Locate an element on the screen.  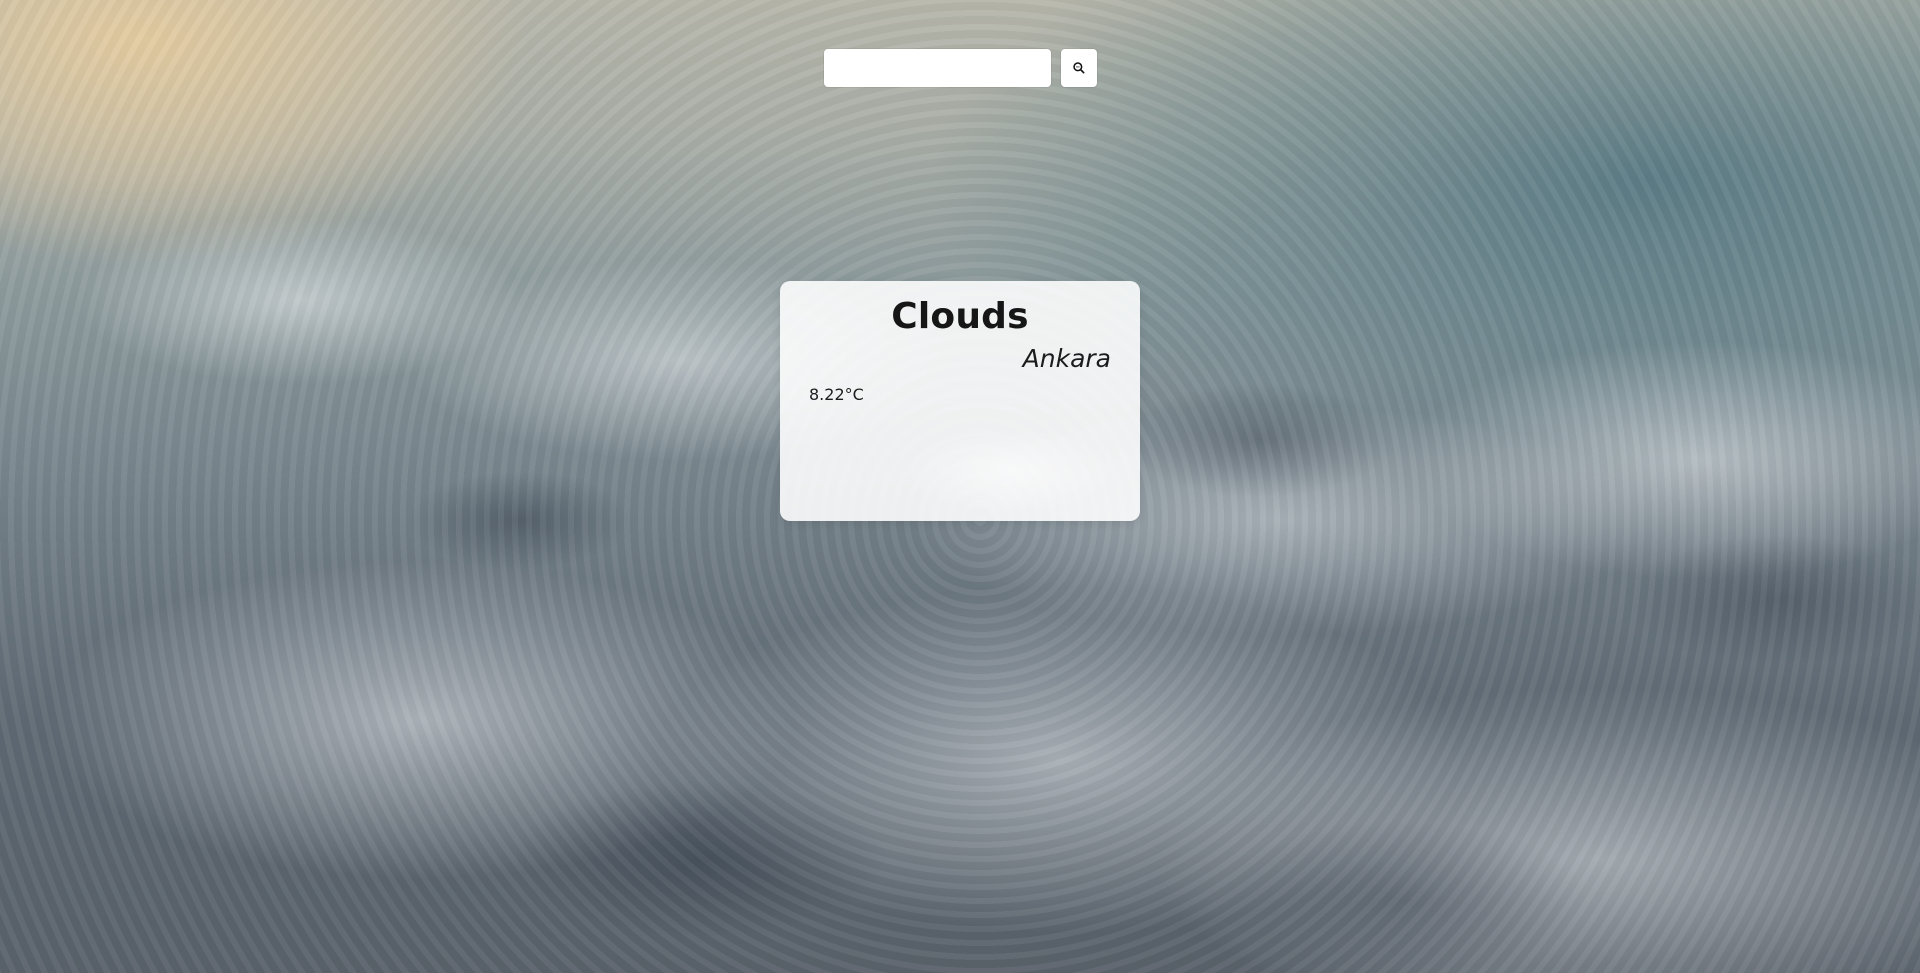
city-name: Ankara is located at coordinates (1066, 359).